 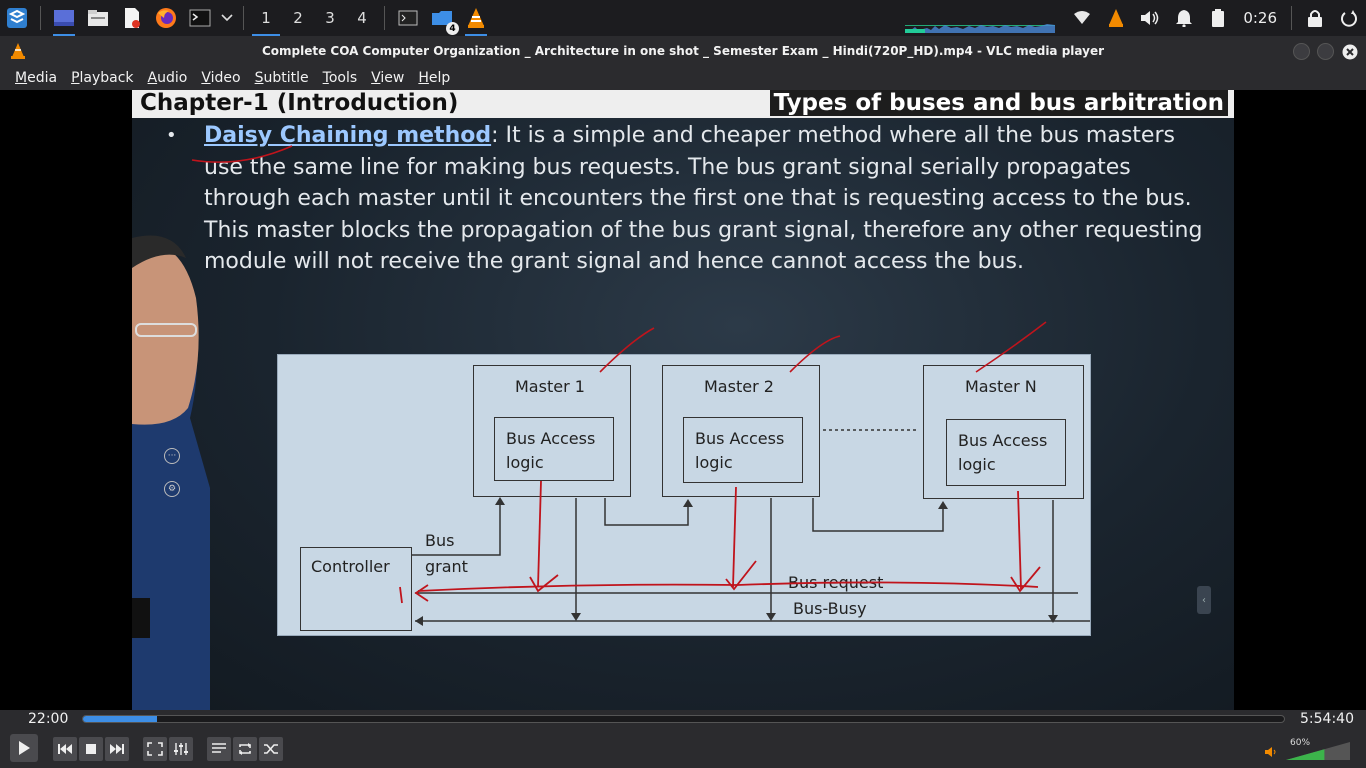 What do you see at coordinates (299, 103) in the screenshot?
I see `slide-chapter-title: Chapter-1 (Introduction)` at bounding box center [299, 103].